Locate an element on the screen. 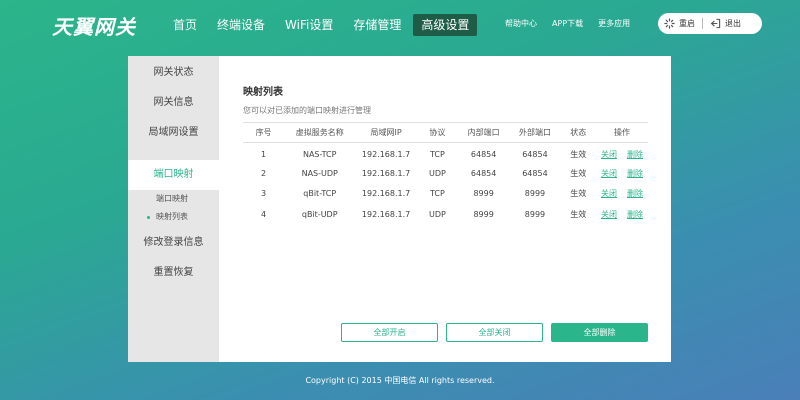 This screenshot has width=800, height=400. sidebar-sub-port-mapping: 端口映射 is located at coordinates (173, 199).